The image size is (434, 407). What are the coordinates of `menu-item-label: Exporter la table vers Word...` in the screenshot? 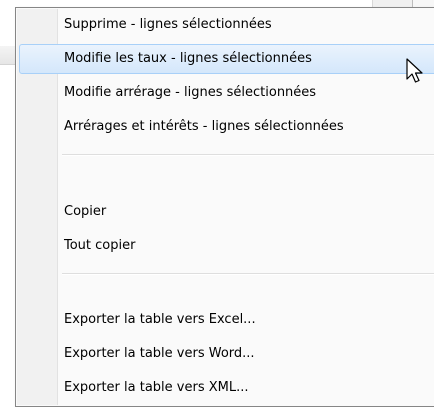 It's located at (159, 353).